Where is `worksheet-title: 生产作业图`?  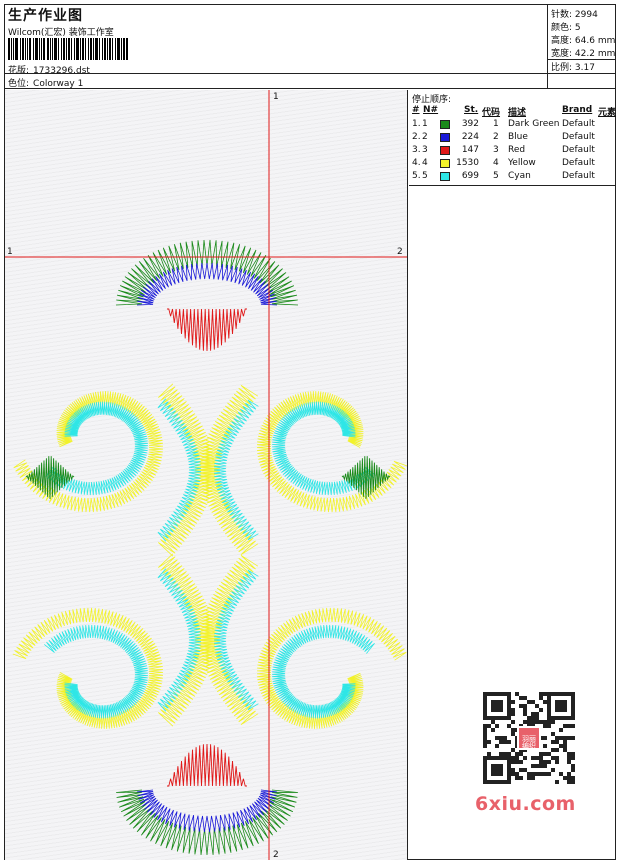 worksheet-title: 生产作业图 is located at coordinates (45, 16).